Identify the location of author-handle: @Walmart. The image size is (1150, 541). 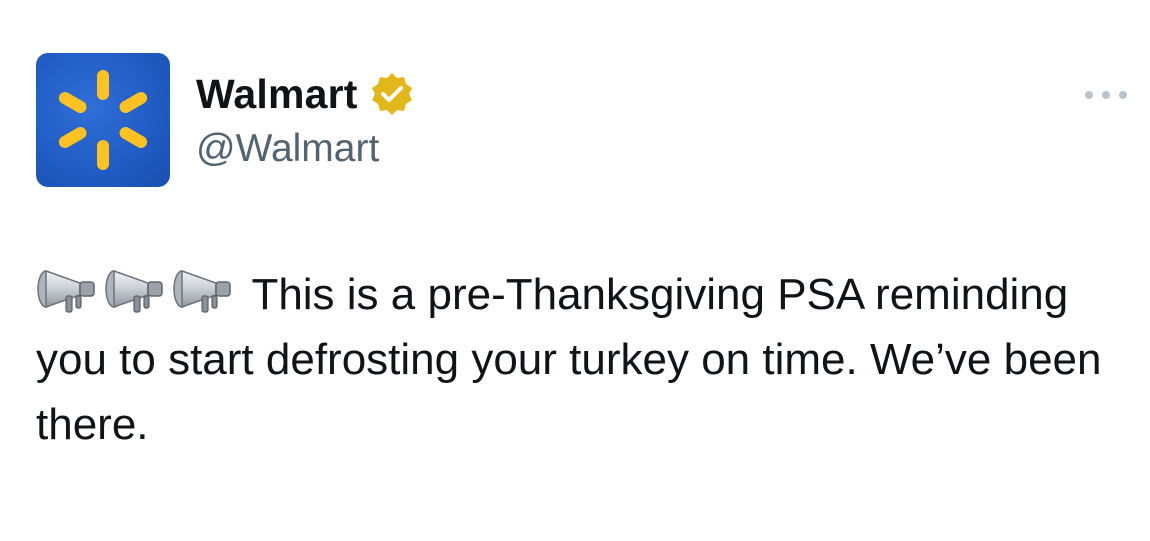
(287, 149).